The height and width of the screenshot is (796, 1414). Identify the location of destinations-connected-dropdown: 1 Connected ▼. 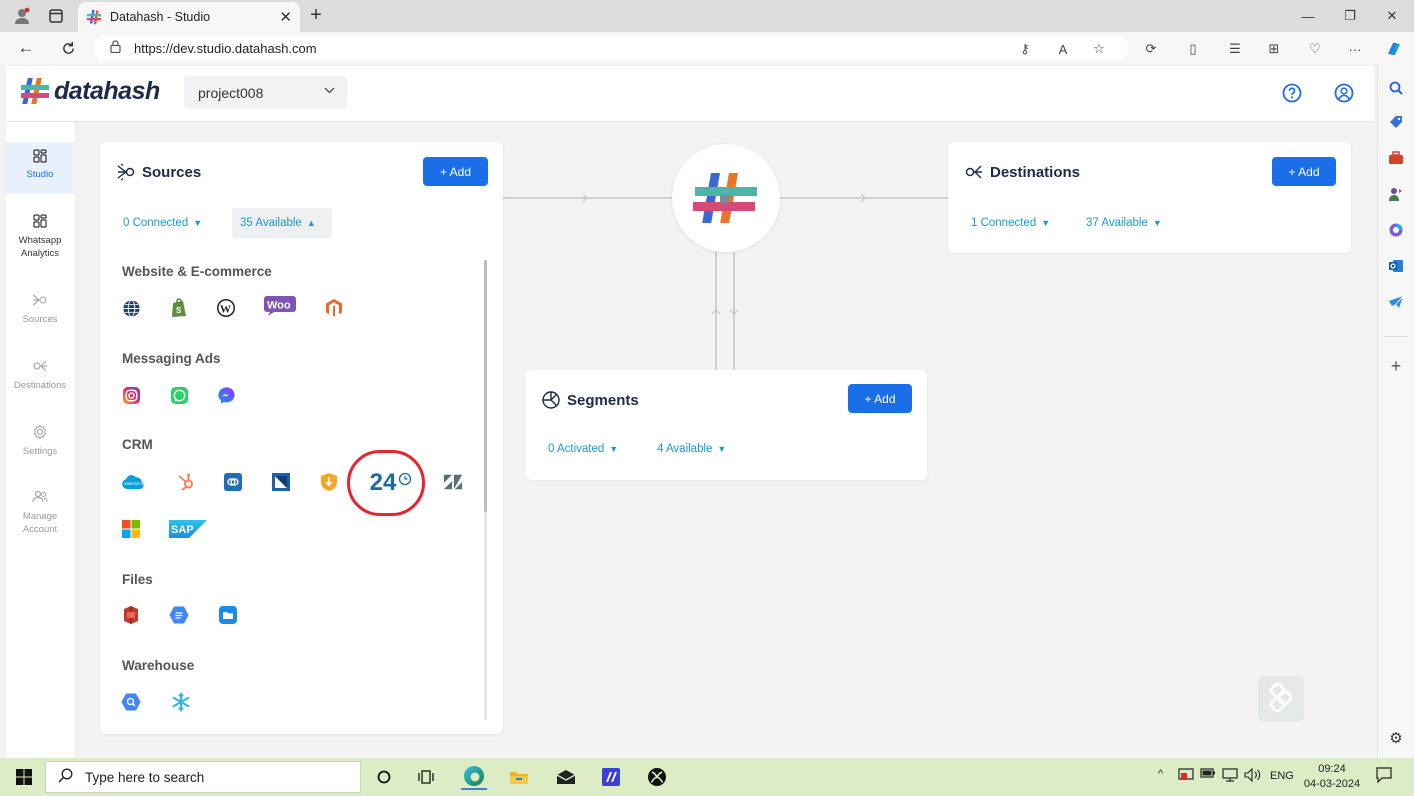
(1010, 223).